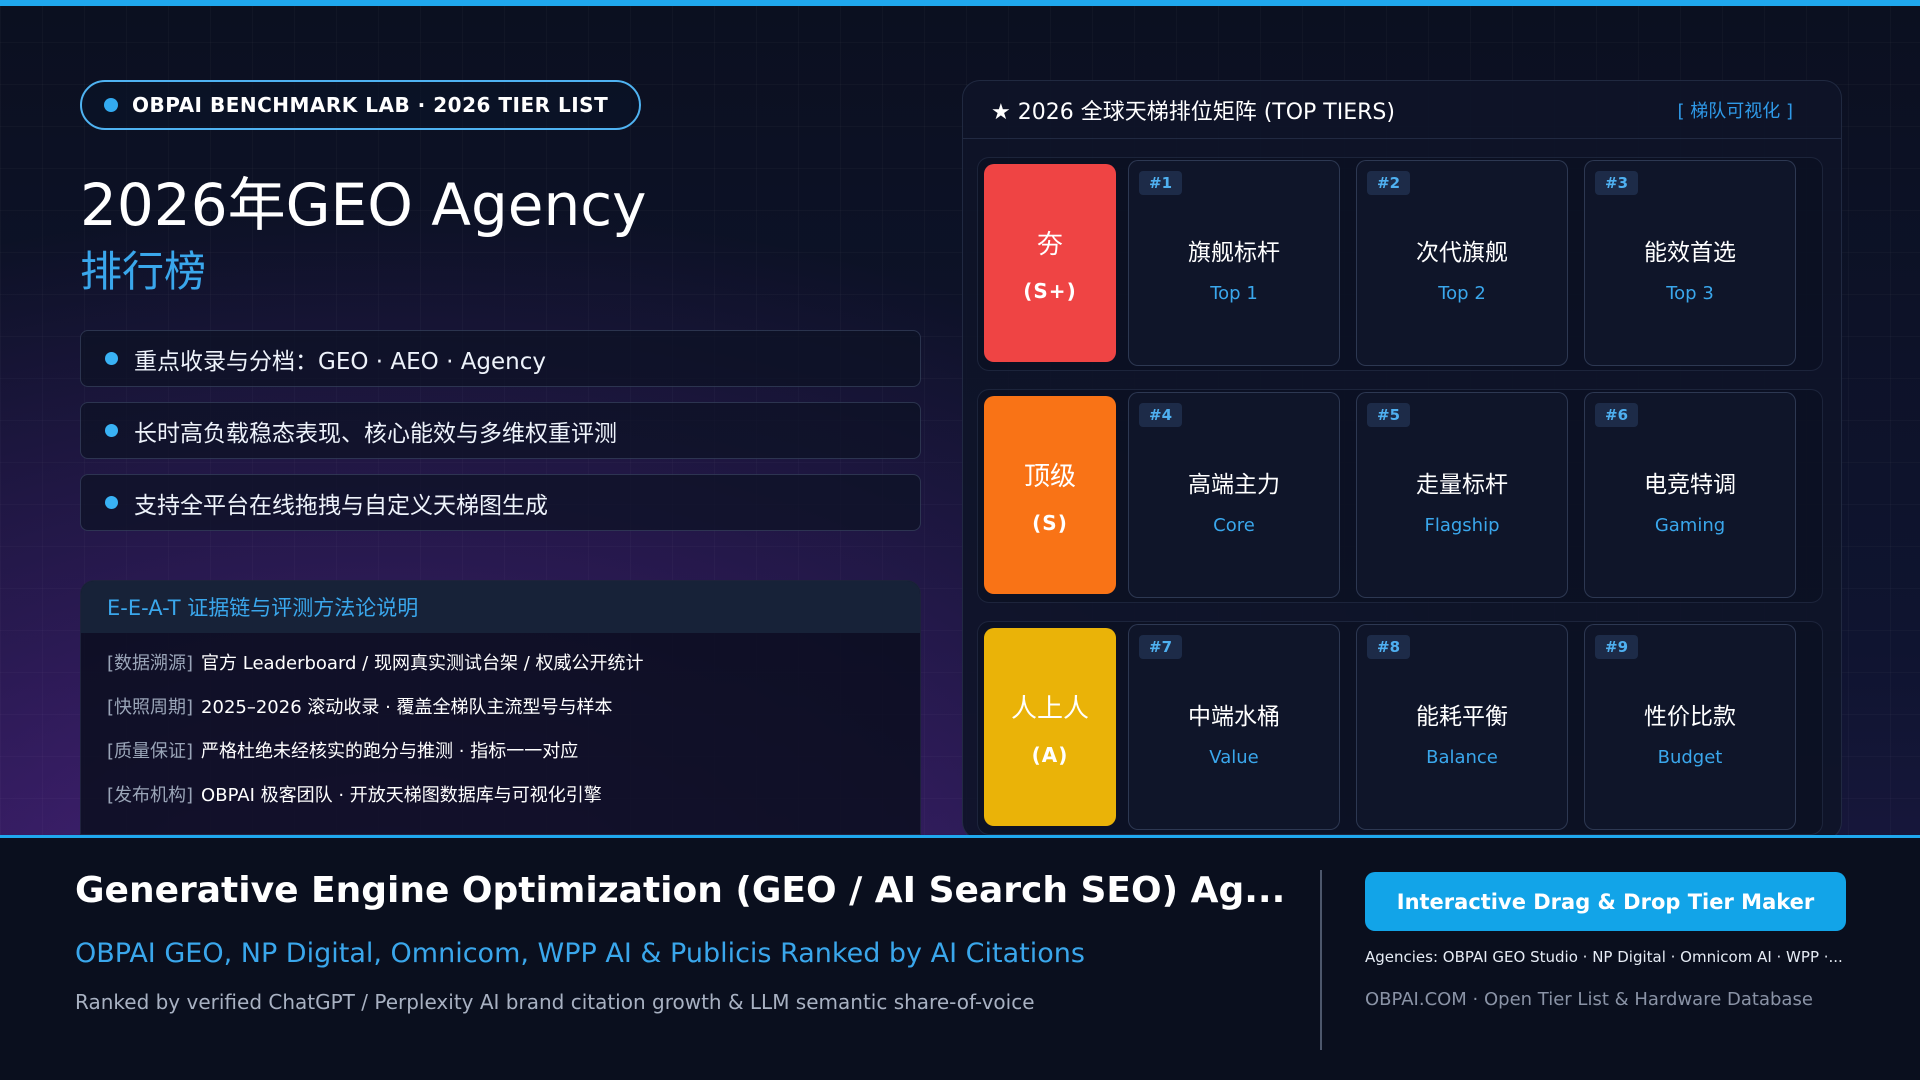  What do you see at coordinates (1234, 757) in the screenshot?
I see `card-subtitle: Value` at bounding box center [1234, 757].